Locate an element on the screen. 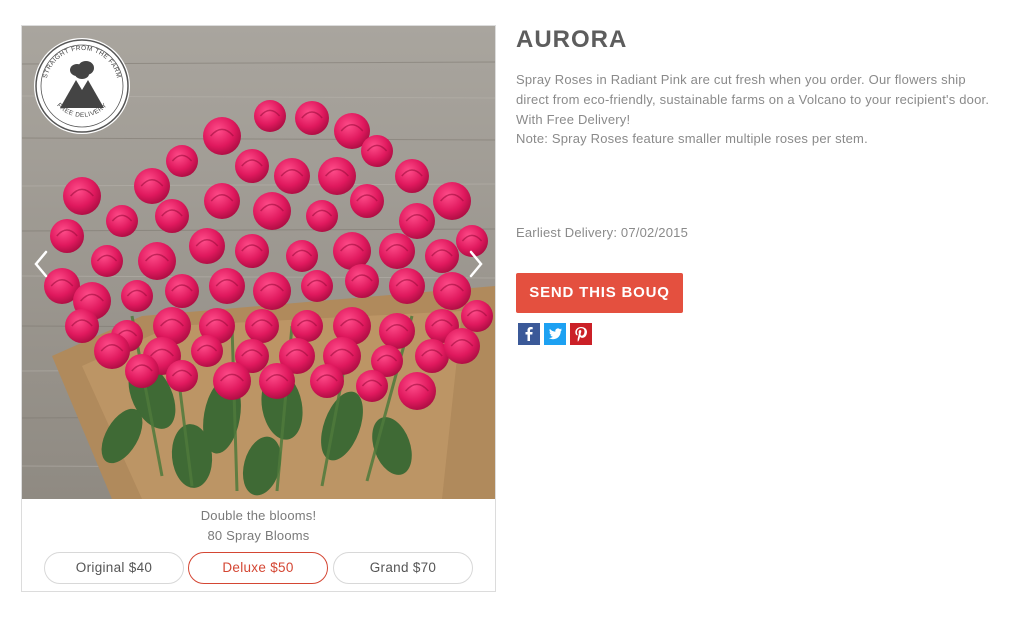 This screenshot has width=1028, height=630. chevron-left-icon is located at coordinates (42, 264).